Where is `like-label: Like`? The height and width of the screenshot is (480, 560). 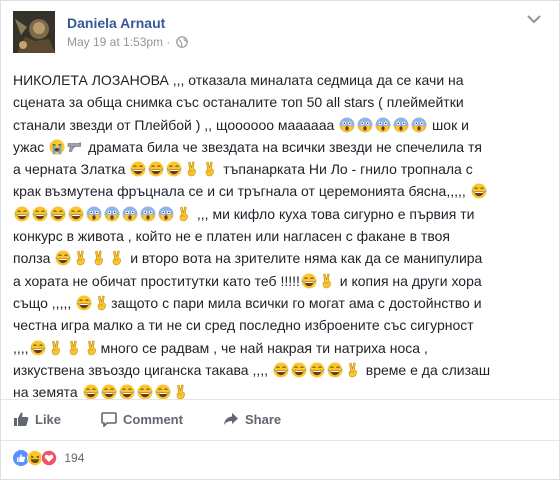
like-label: Like is located at coordinates (48, 419).